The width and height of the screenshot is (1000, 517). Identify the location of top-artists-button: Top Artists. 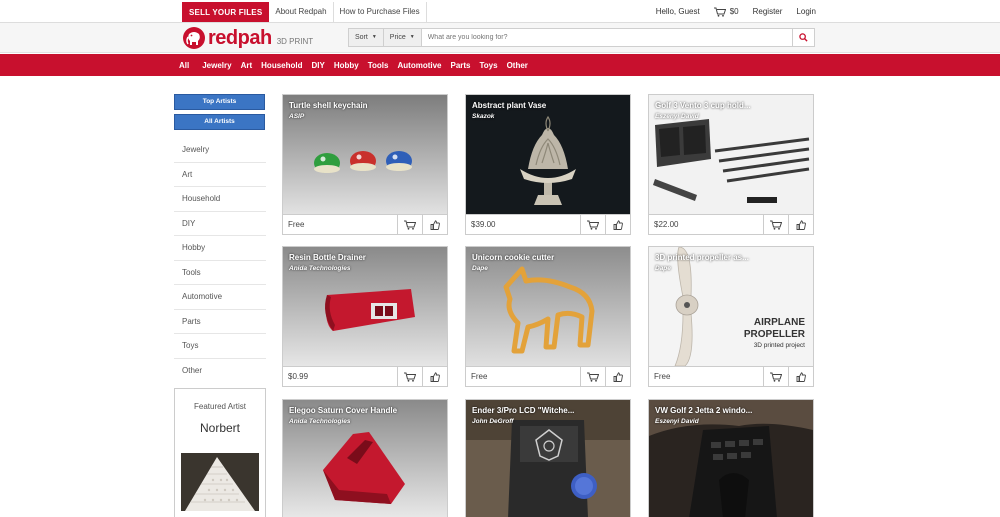
(219, 102).